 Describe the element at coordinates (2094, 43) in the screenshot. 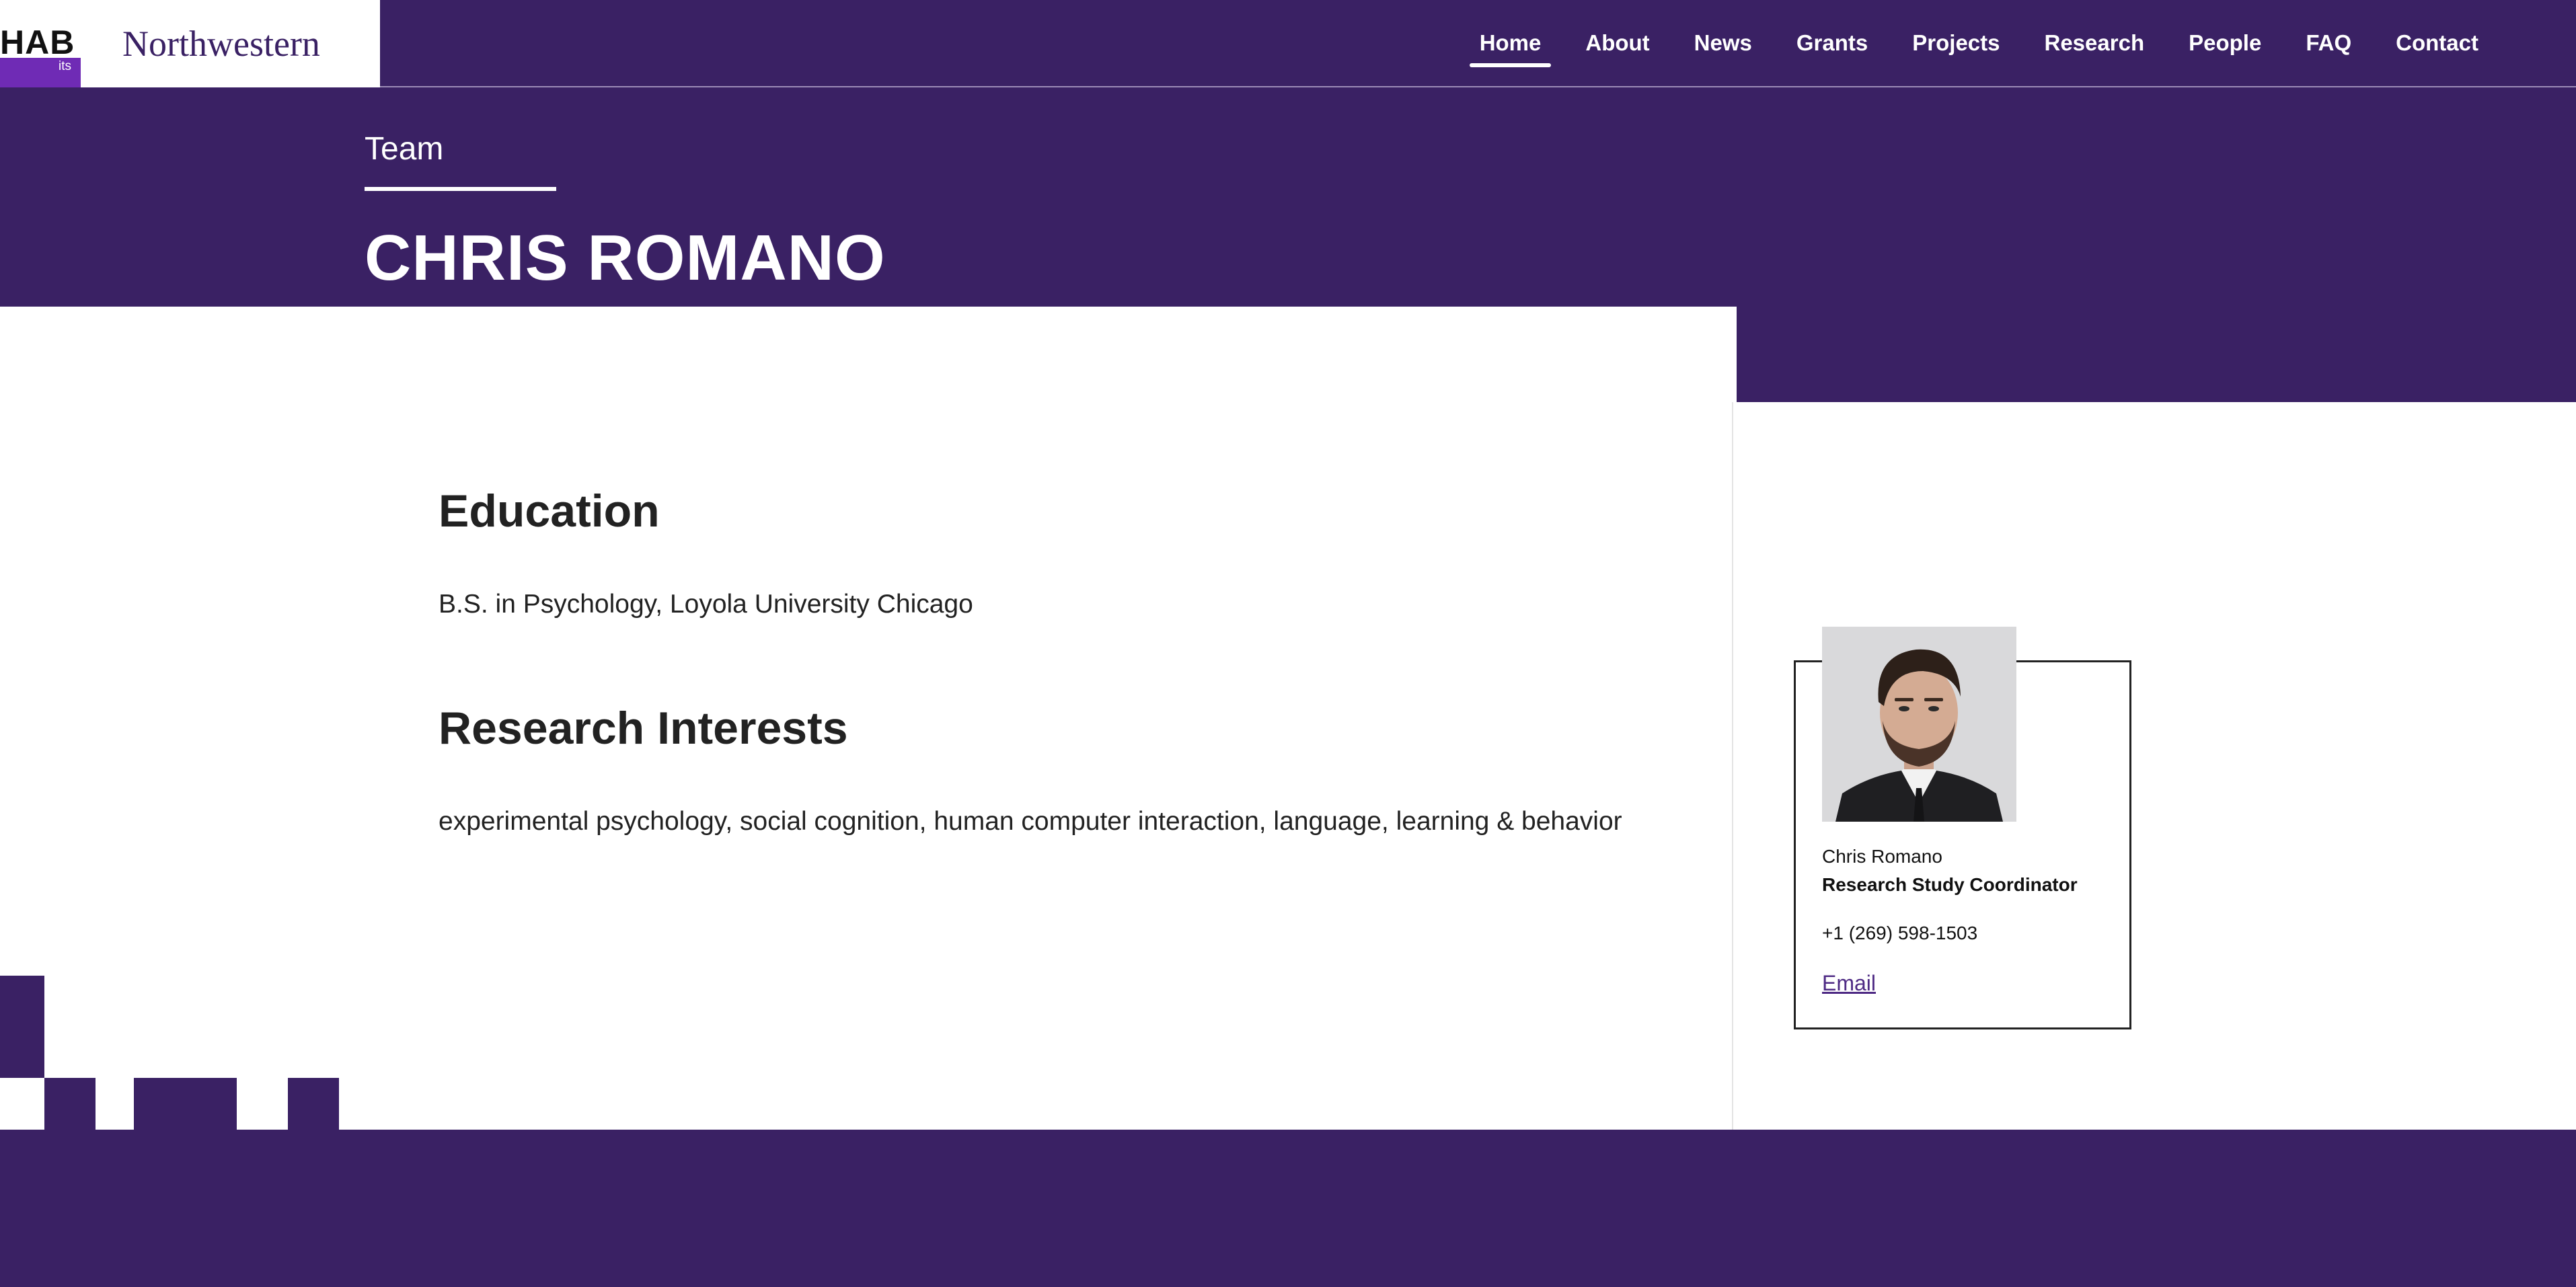

I see `nav-item-research: Research` at that location.